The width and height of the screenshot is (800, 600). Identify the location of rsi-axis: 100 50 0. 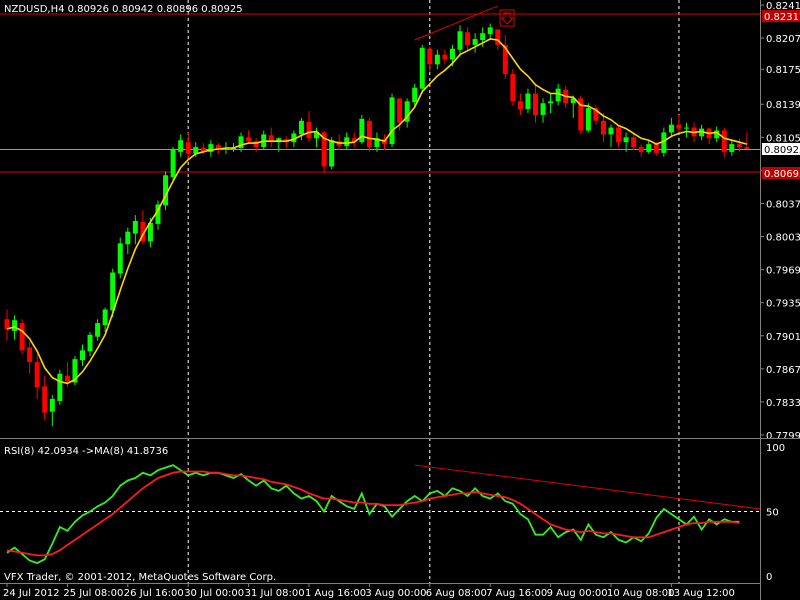
(775, 513).